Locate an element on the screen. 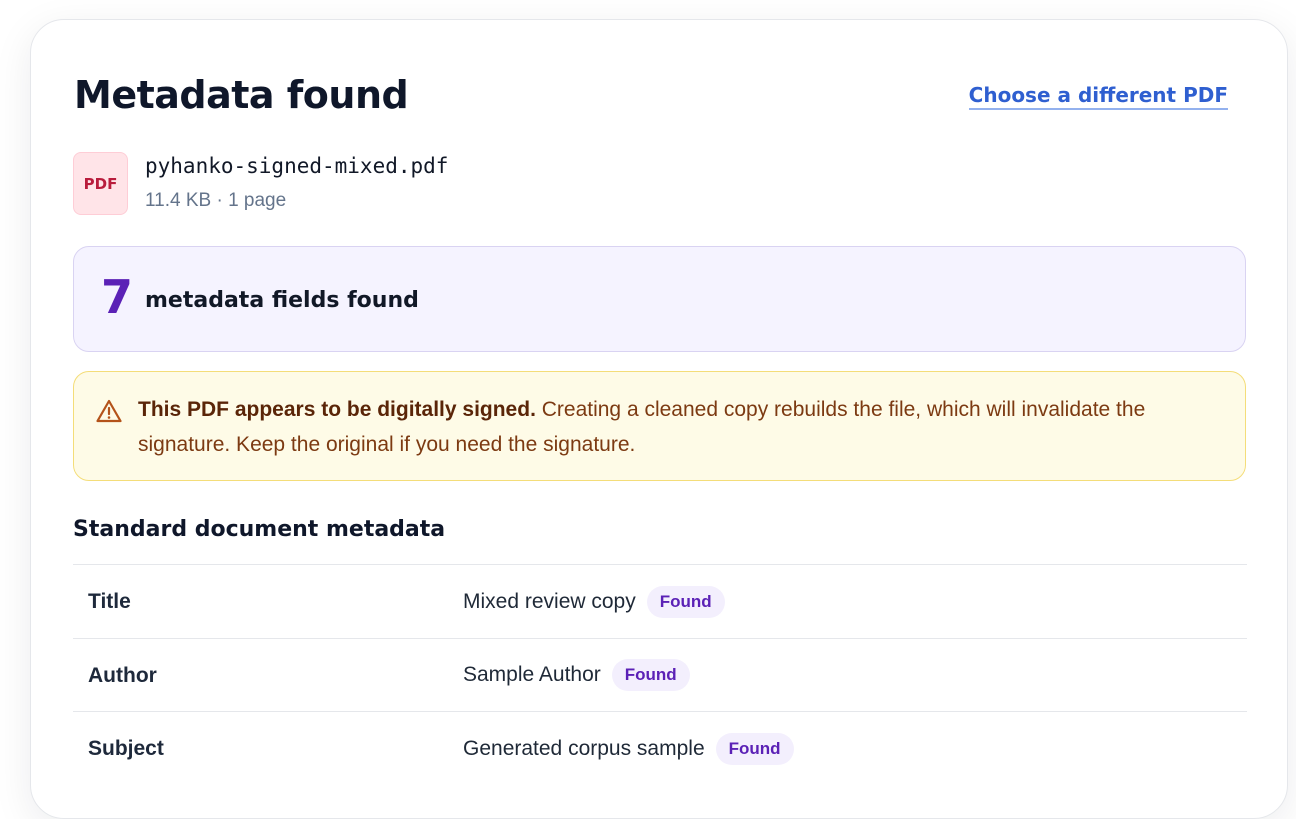 The image size is (1296, 819). field-value: Sample Author is located at coordinates (532, 674).